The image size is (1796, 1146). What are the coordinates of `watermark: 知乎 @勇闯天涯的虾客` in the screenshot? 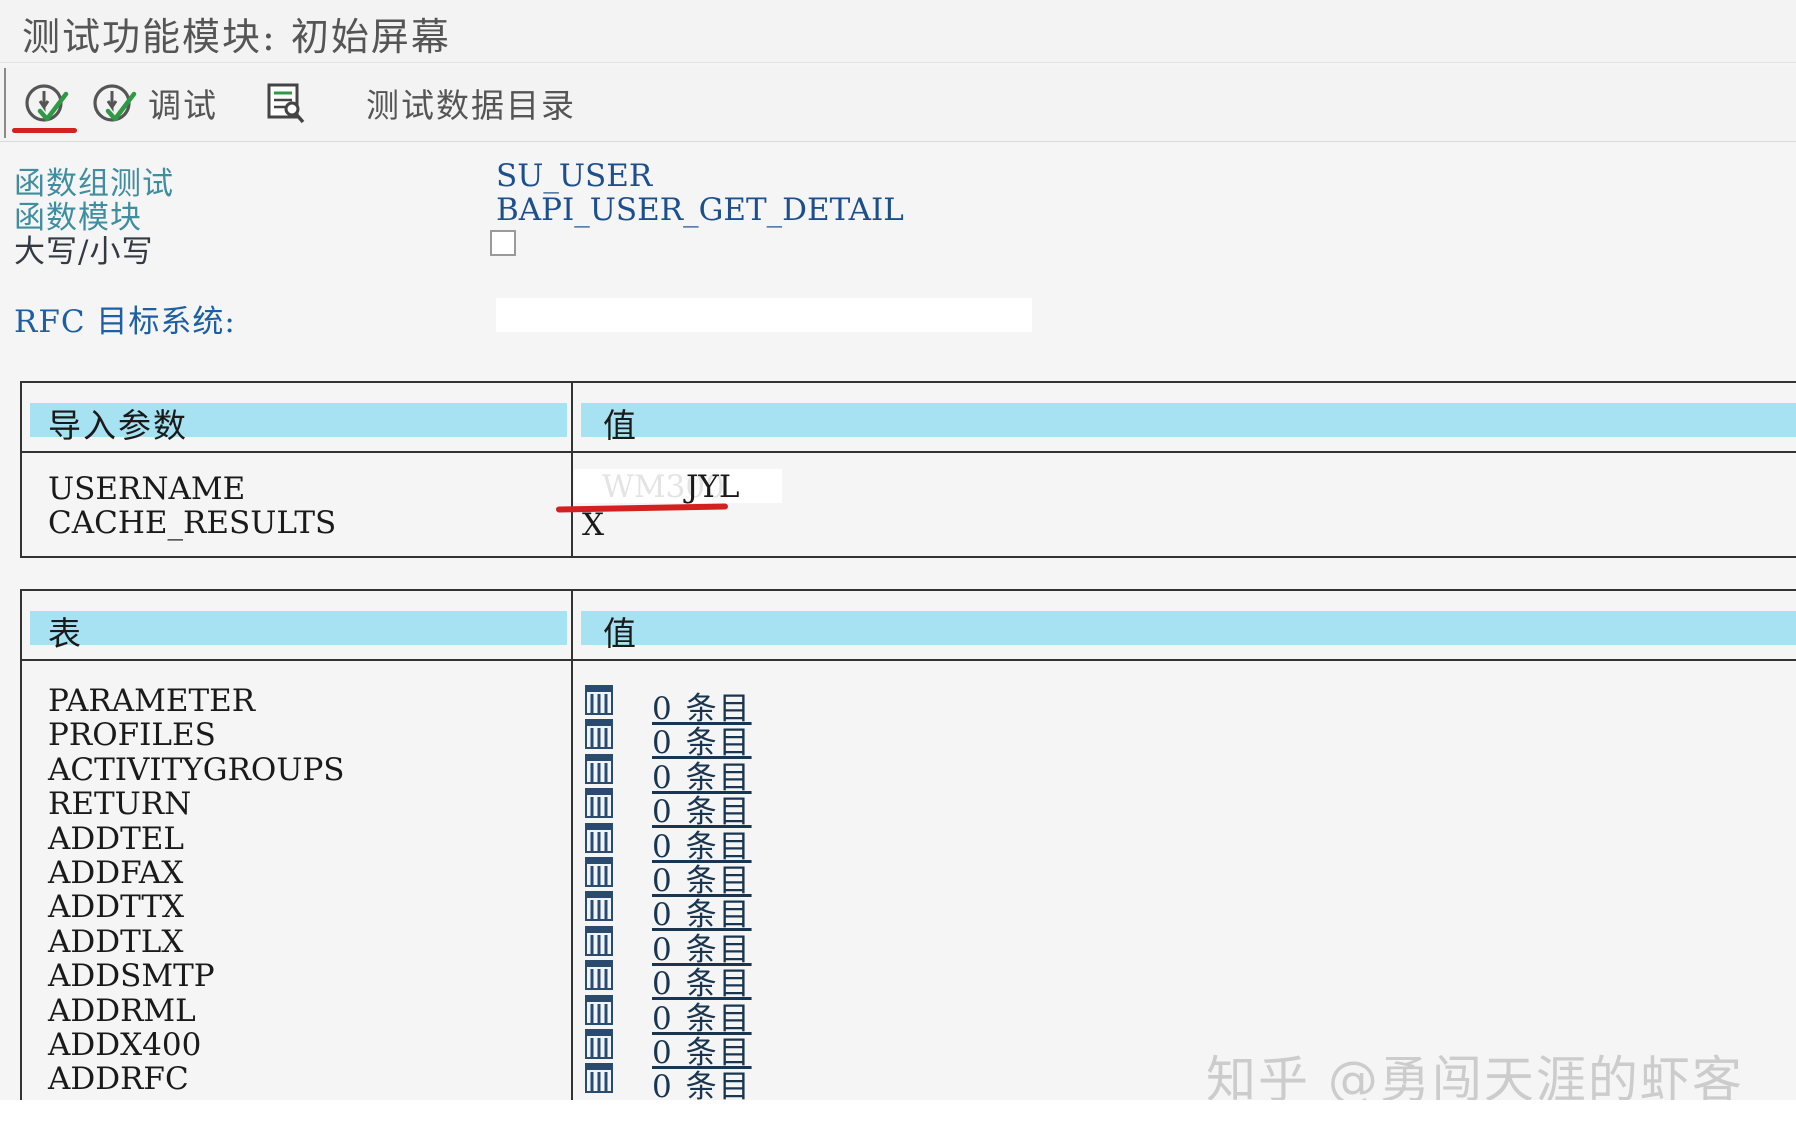 It's located at (1475, 1070).